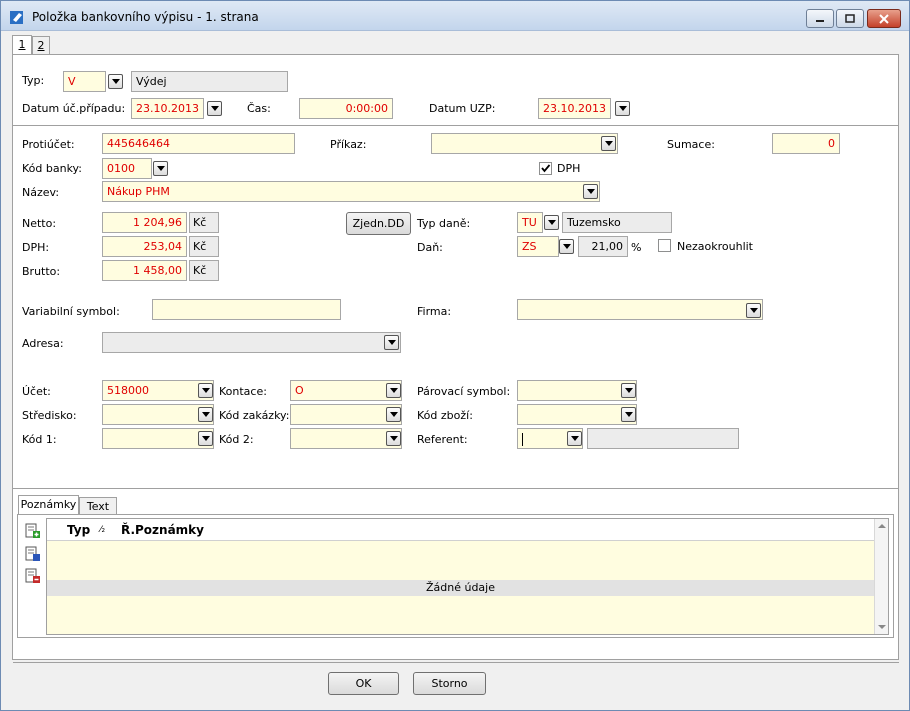 This screenshot has width=910, height=711. Describe the element at coordinates (753, 310) in the screenshot. I see `firma-dropdown-button` at that location.